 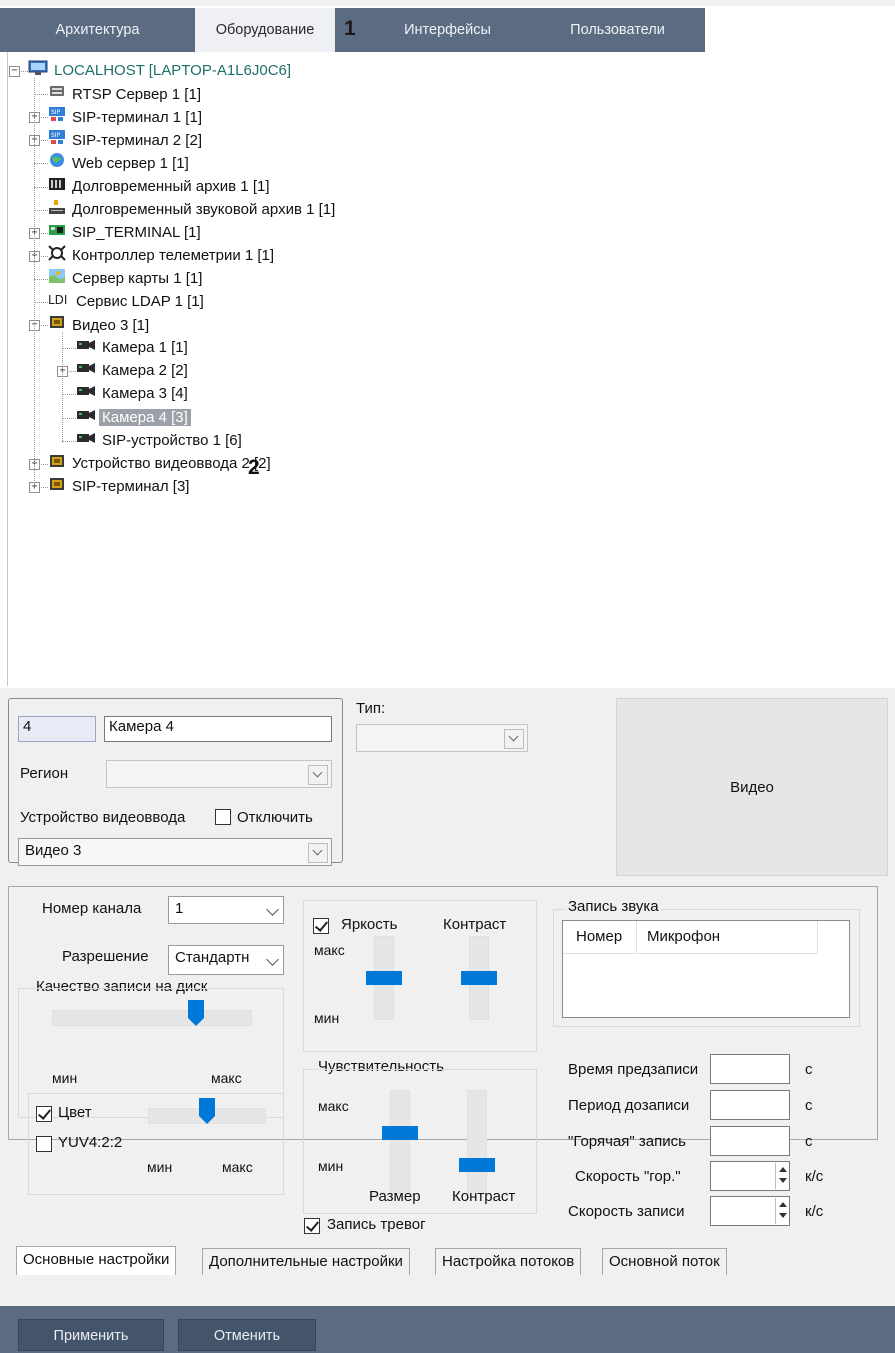 What do you see at coordinates (226, 960) in the screenshot?
I see `resolution-select: Стандартн` at bounding box center [226, 960].